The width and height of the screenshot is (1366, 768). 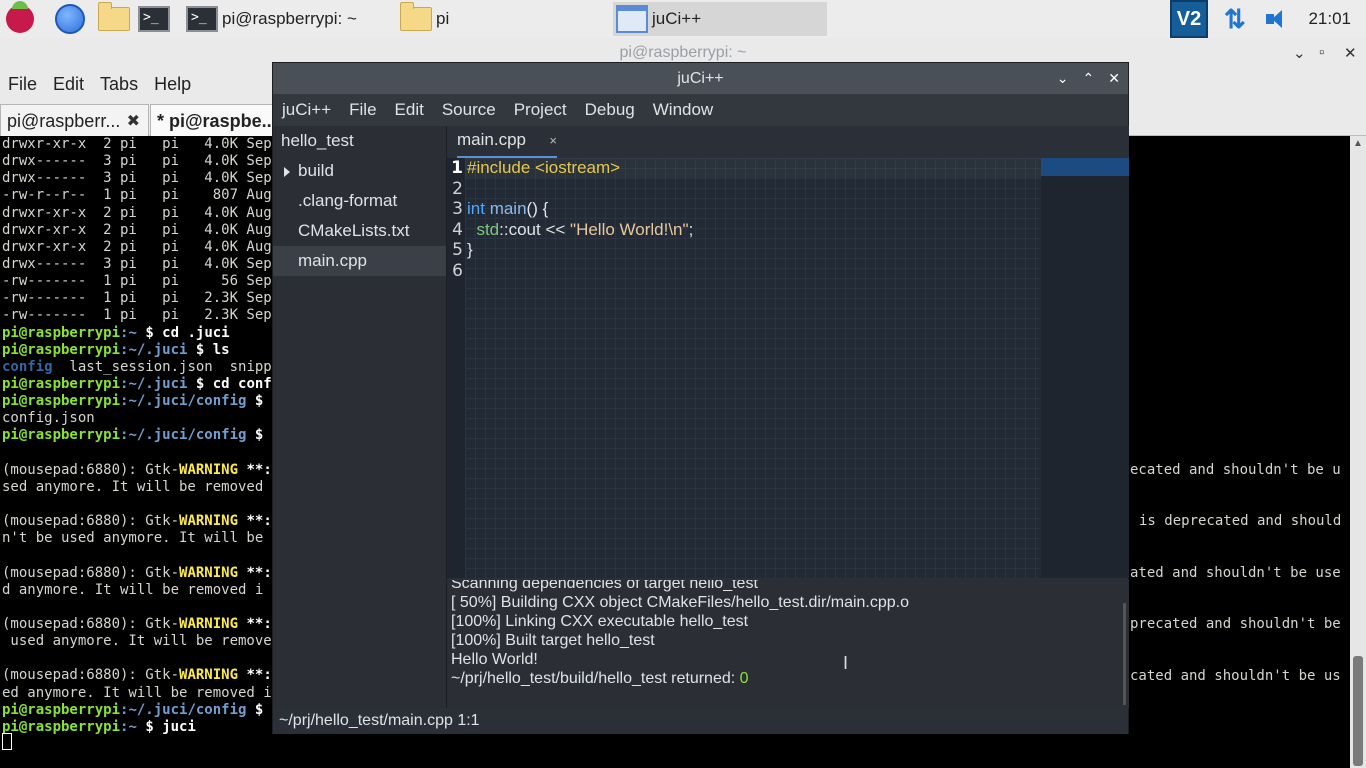 What do you see at coordinates (1235, 572) in the screenshot?
I see `warning-tail-line: ated and shouldn't be use` at bounding box center [1235, 572].